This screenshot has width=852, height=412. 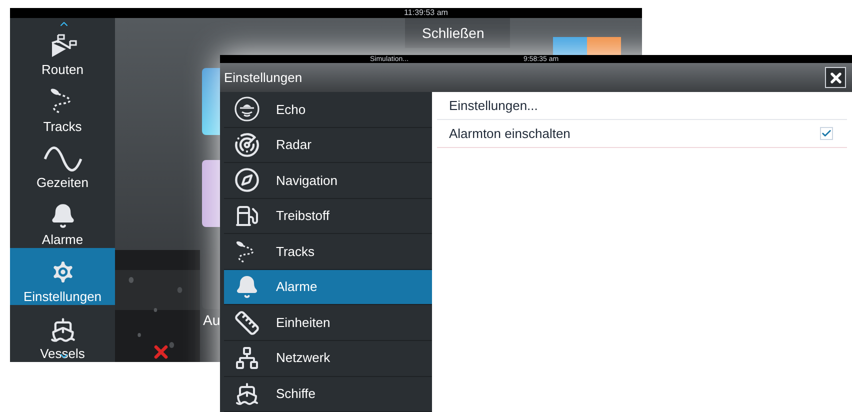 I want to click on close-button, so click(x=835, y=77).